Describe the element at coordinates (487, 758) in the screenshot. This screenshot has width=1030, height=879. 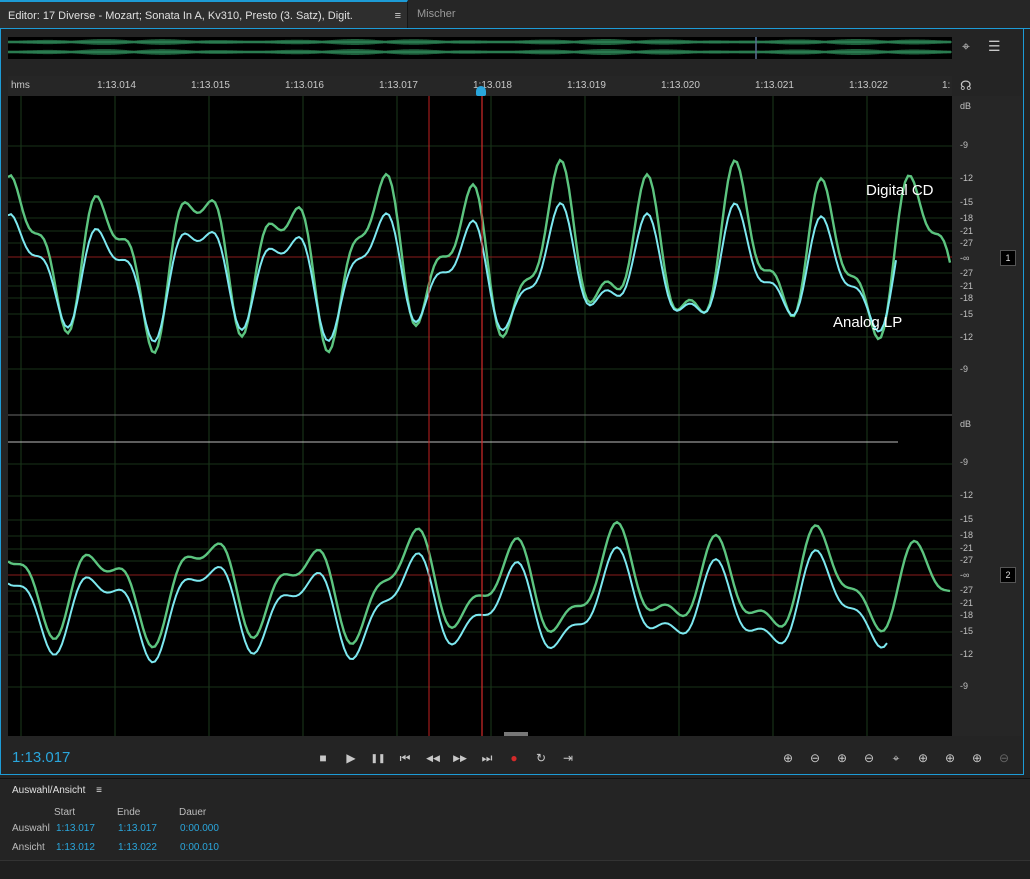
I see `go-to-end-button: ⏭` at that location.